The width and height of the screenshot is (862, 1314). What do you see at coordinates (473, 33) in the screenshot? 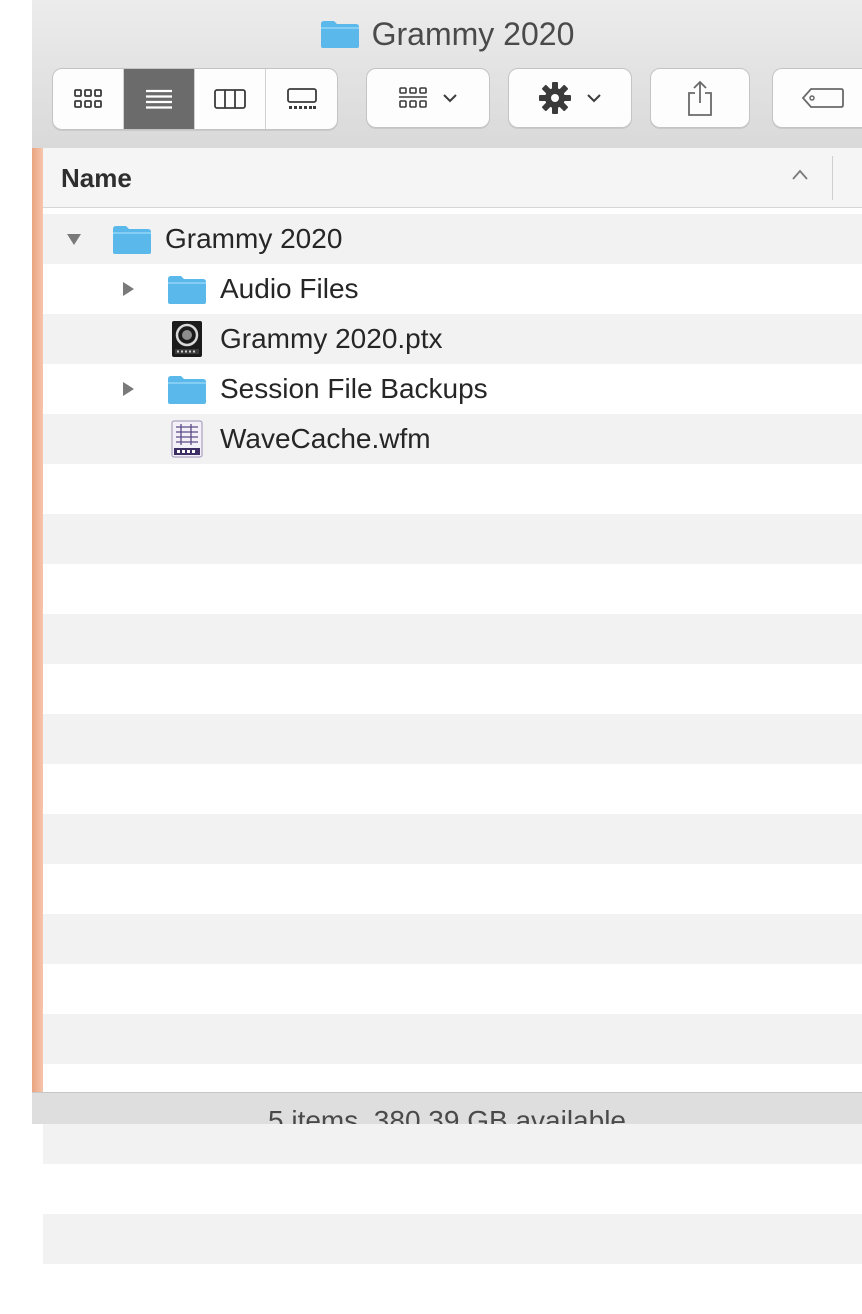
I see `window-title-text: Grammy 2020` at bounding box center [473, 33].